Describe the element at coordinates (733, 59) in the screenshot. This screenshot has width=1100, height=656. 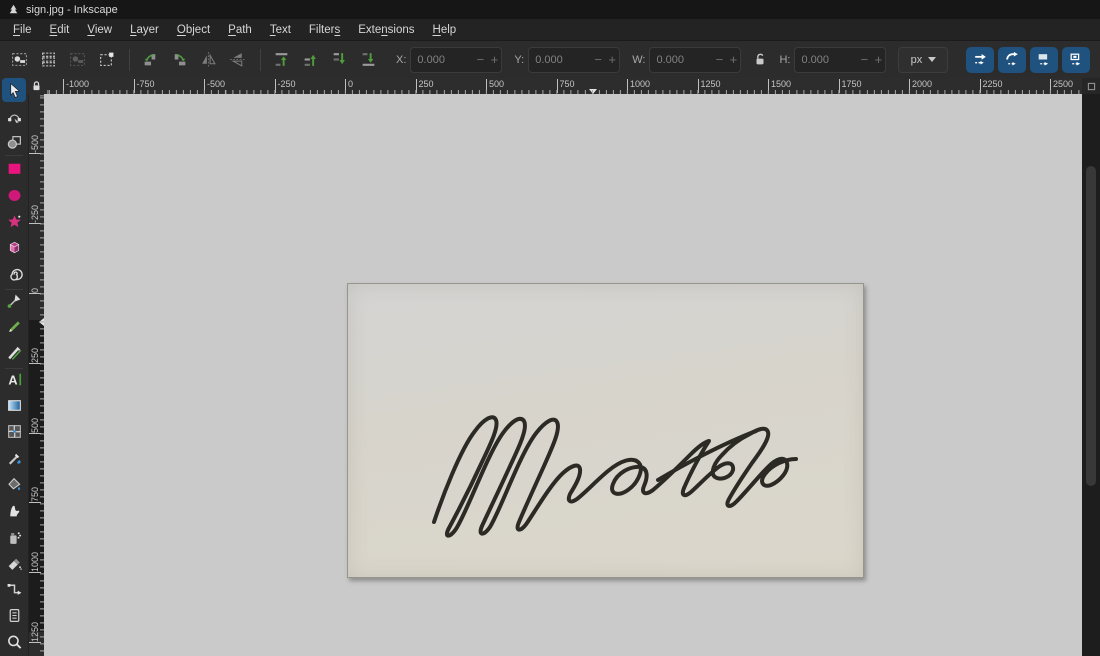
I see `w-increment: +` at that location.